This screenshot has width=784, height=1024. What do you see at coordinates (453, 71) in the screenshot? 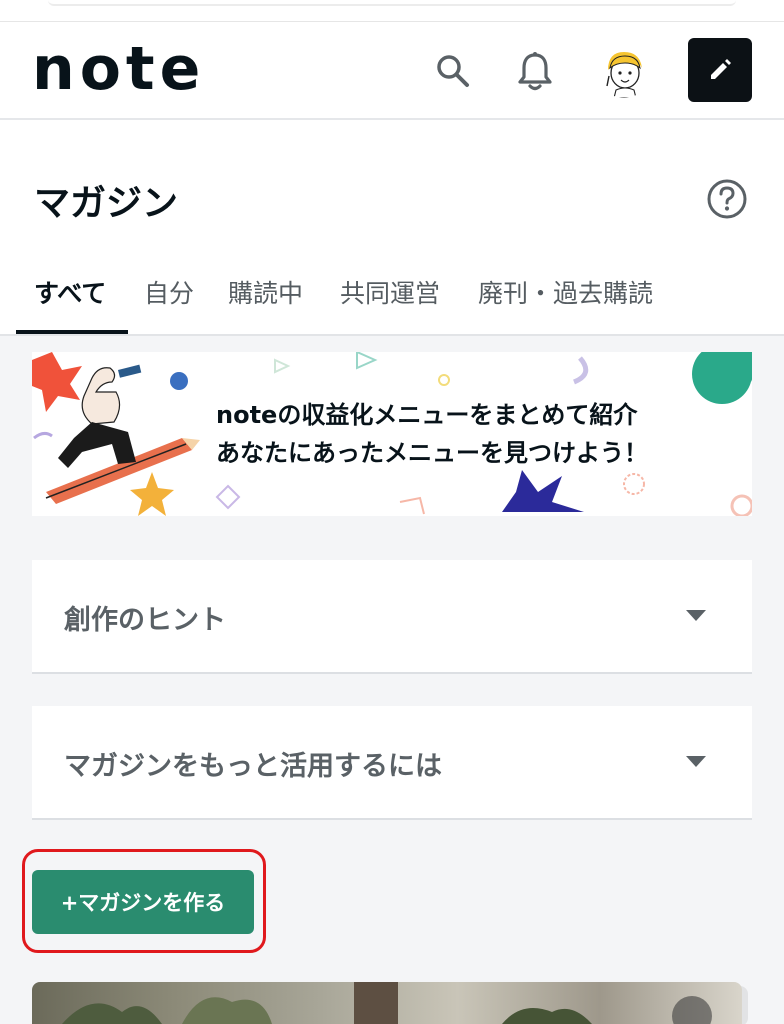
I see `search-icon` at bounding box center [453, 71].